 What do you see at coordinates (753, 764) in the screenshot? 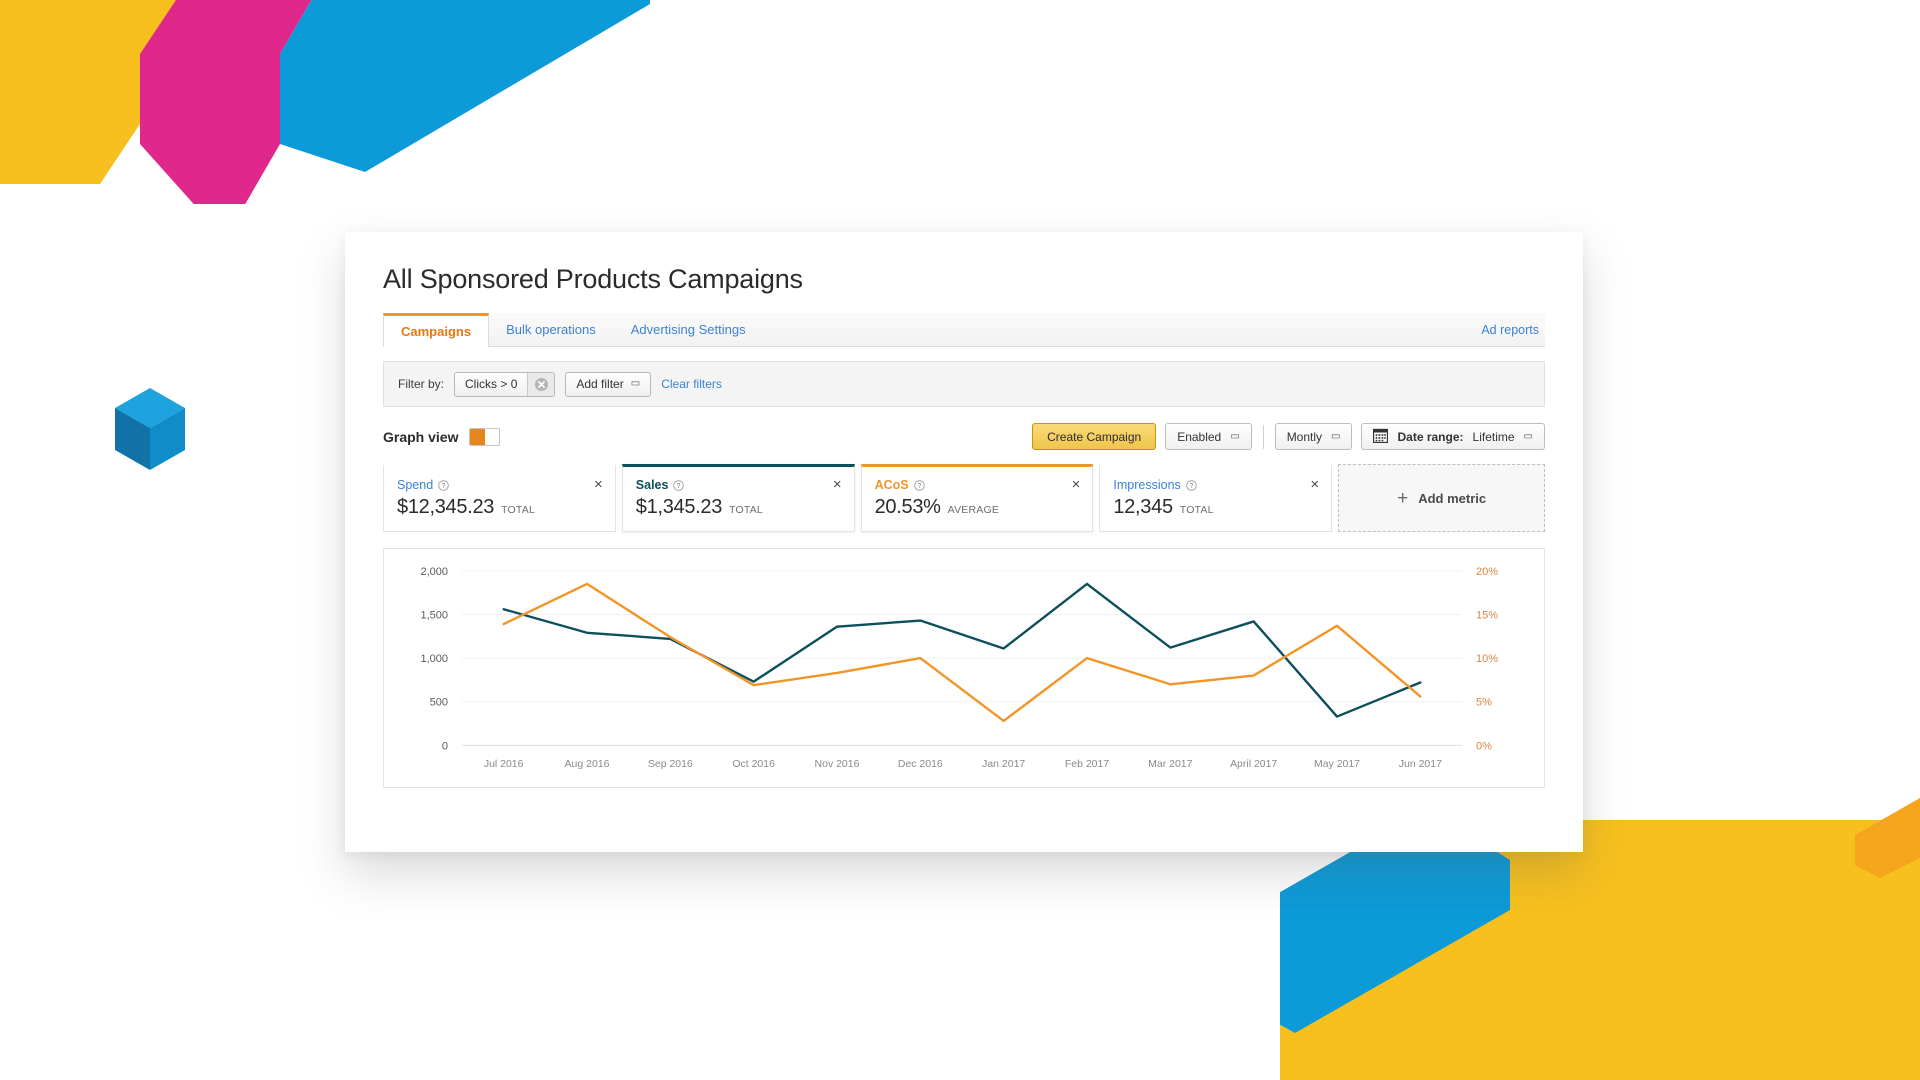
I see `x-axis-tick: Oct 2016` at bounding box center [753, 764].